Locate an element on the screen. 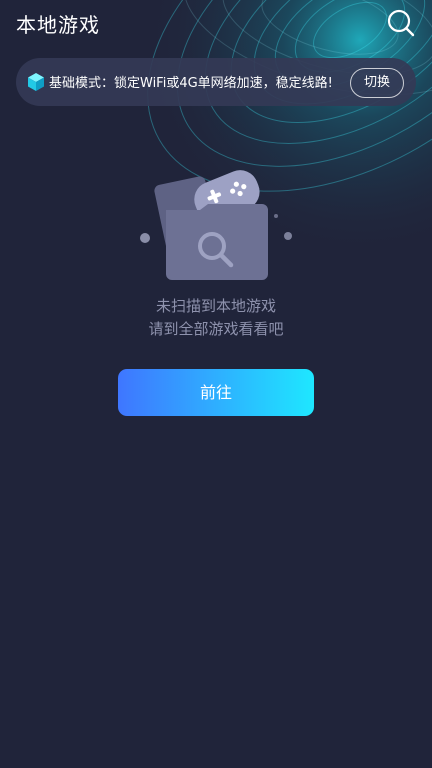 The height and width of the screenshot is (768, 432). mode-notice-bar: 基础模式：锁定WiFi或4G单网络加速，稳定线路! 切换 is located at coordinates (216, 82).